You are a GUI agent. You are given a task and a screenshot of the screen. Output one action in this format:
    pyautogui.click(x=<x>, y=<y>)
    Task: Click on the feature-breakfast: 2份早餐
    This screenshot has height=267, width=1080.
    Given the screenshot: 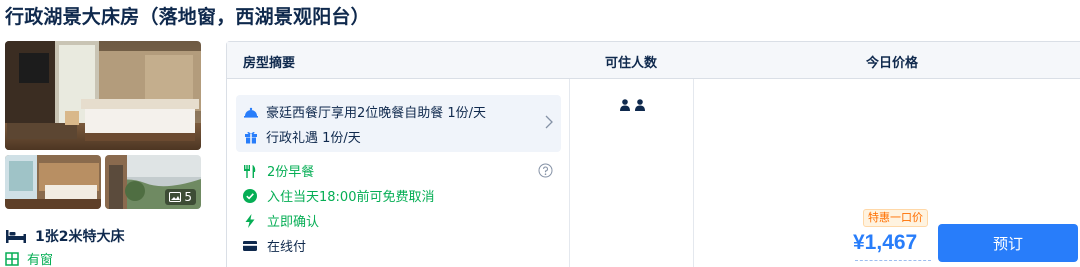 What is the action you would take?
    pyautogui.click(x=278, y=170)
    